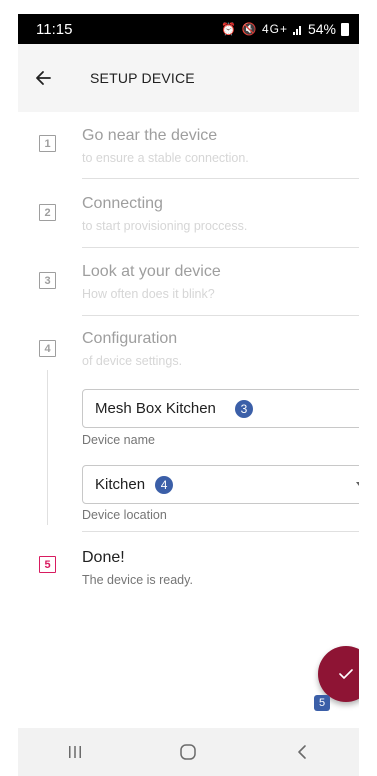 The width and height of the screenshot is (377, 776). Describe the element at coordinates (148, 294) in the screenshot. I see `step-subtitle: How often does it blink?` at that location.